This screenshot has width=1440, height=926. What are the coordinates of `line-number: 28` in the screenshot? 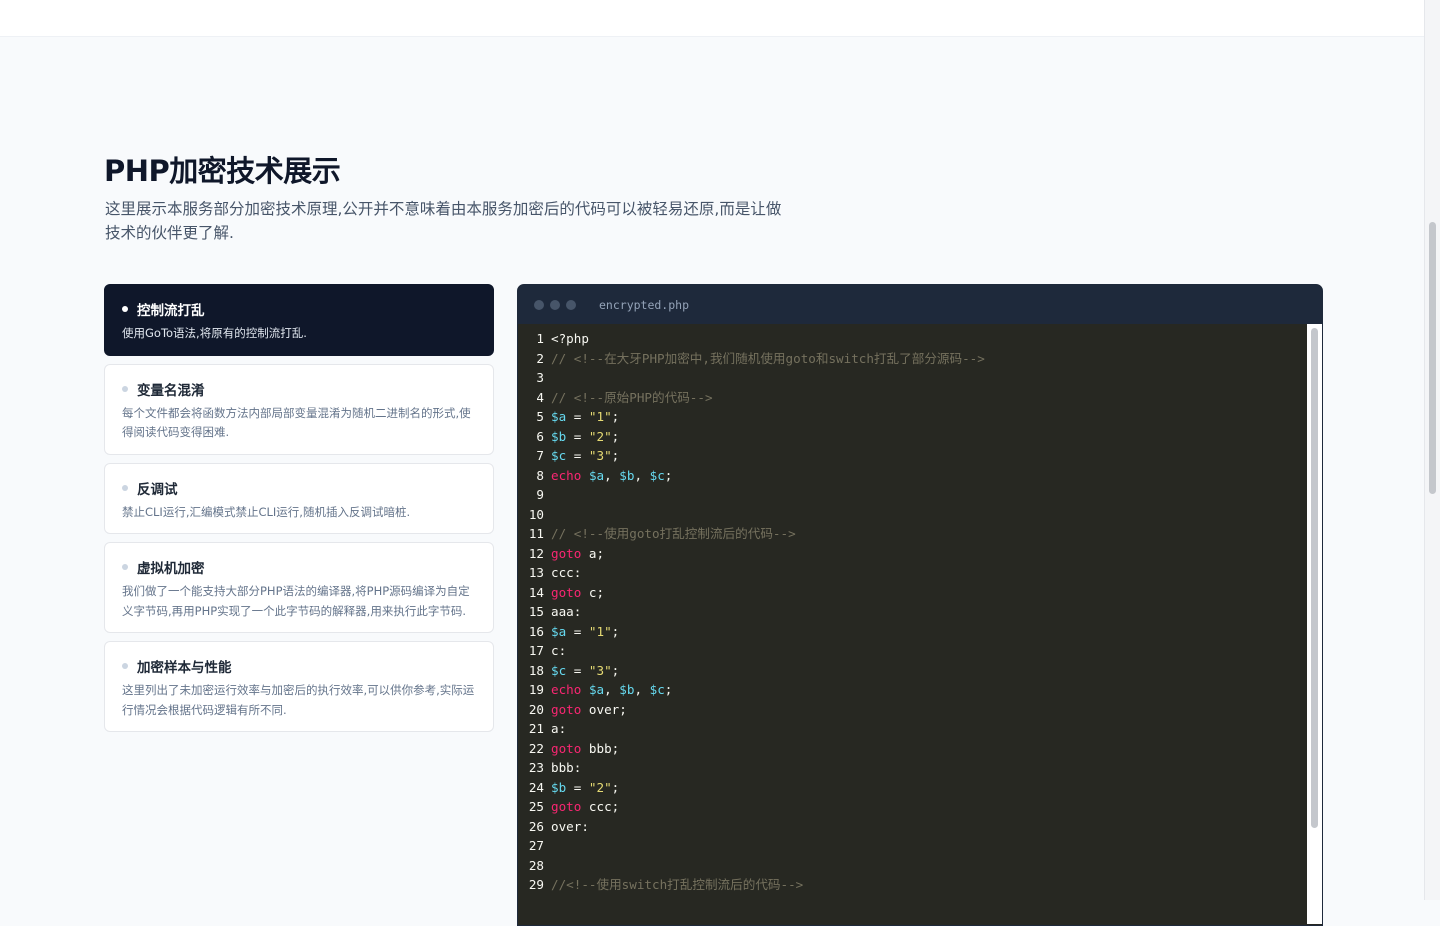 It's located at (536, 865).